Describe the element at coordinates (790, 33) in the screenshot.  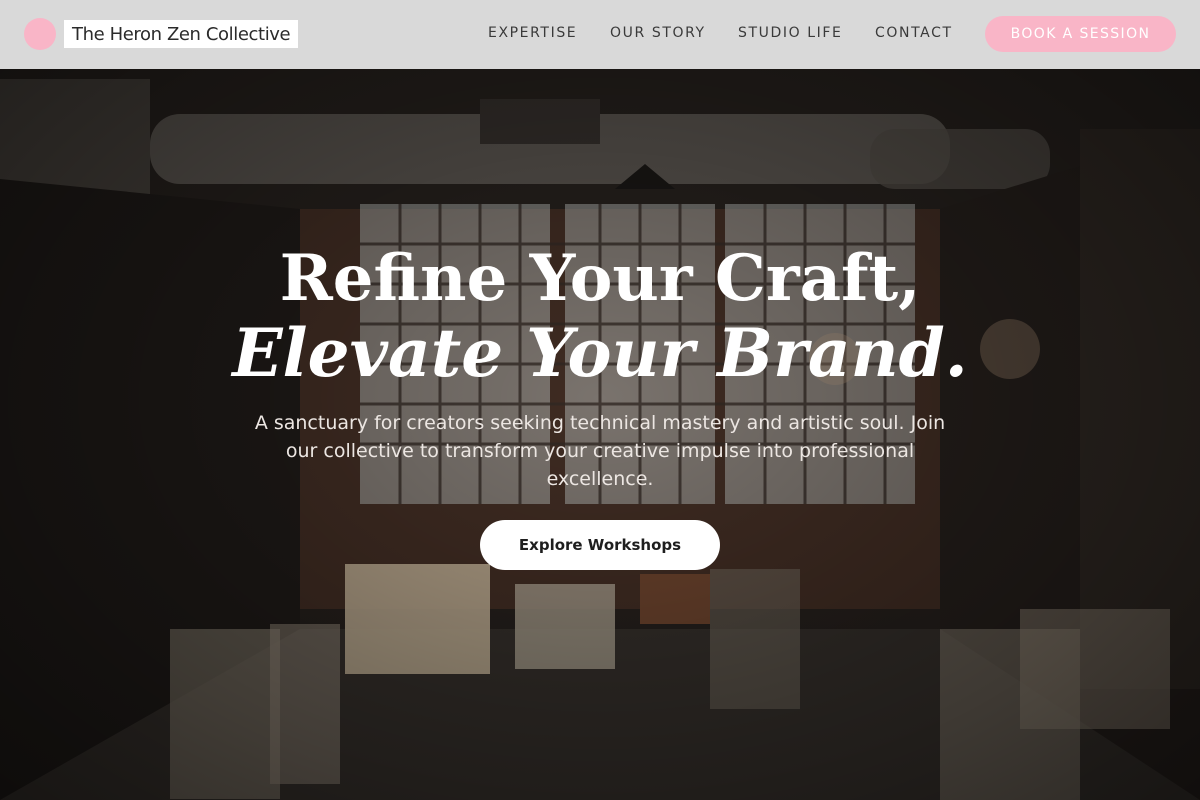
I see `nav-link-studio-life: STUDIO LIFE` at that location.